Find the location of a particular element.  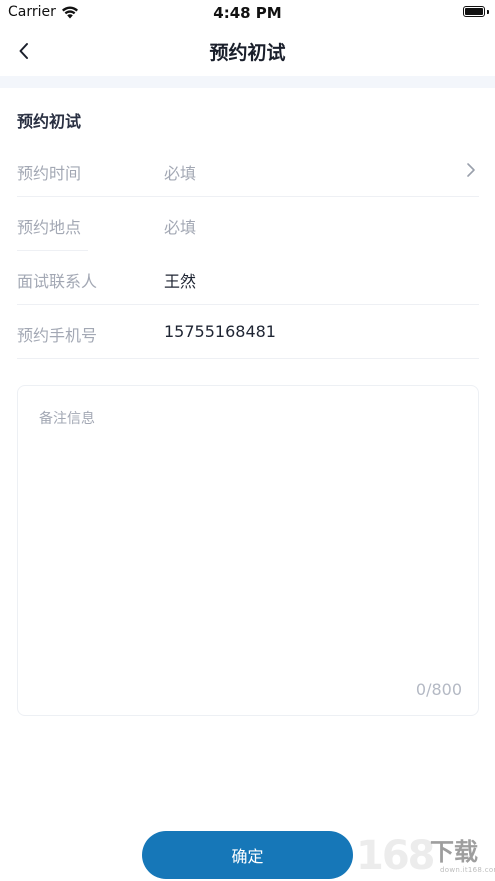

appointment-location-label: 预约地点 is located at coordinates (49, 227).